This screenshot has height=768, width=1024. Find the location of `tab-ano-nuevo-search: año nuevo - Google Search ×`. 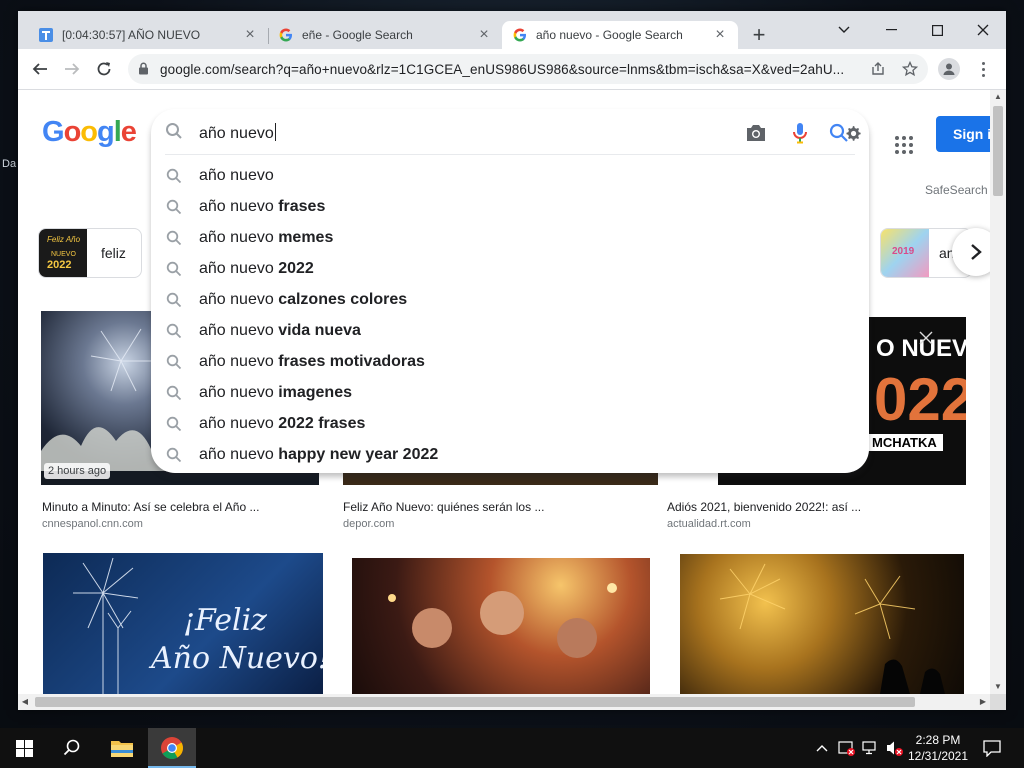

tab-ano-nuevo-search: año nuevo - Google Search × is located at coordinates (620, 35).